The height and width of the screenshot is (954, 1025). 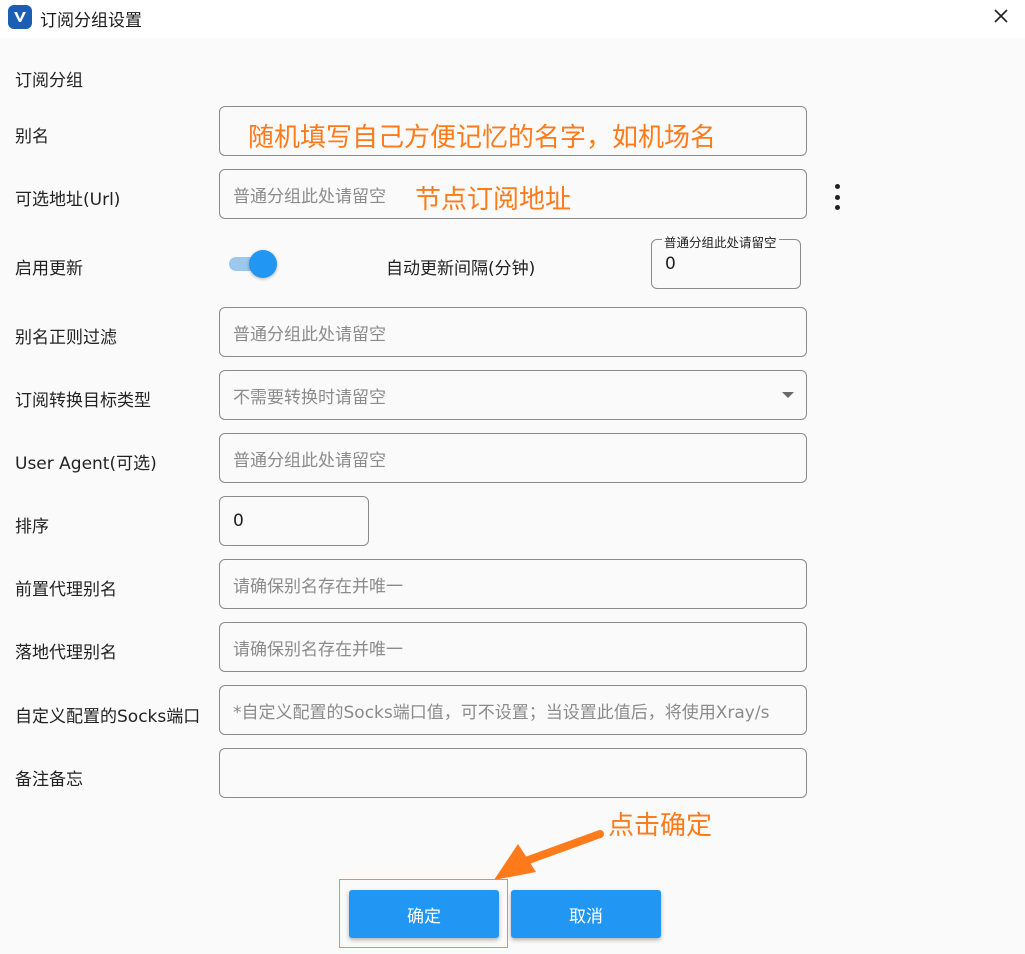 I want to click on next-proxy-label: 落地代理别名, so click(x=66, y=653).